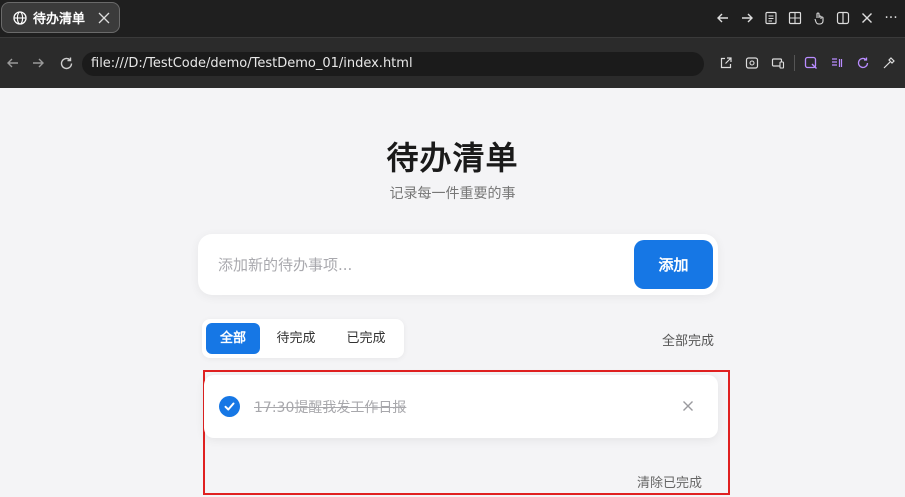  What do you see at coordinates (837, 63) in the screenshot?
I see `reading-list-icon` at bounding box center [837, 63].